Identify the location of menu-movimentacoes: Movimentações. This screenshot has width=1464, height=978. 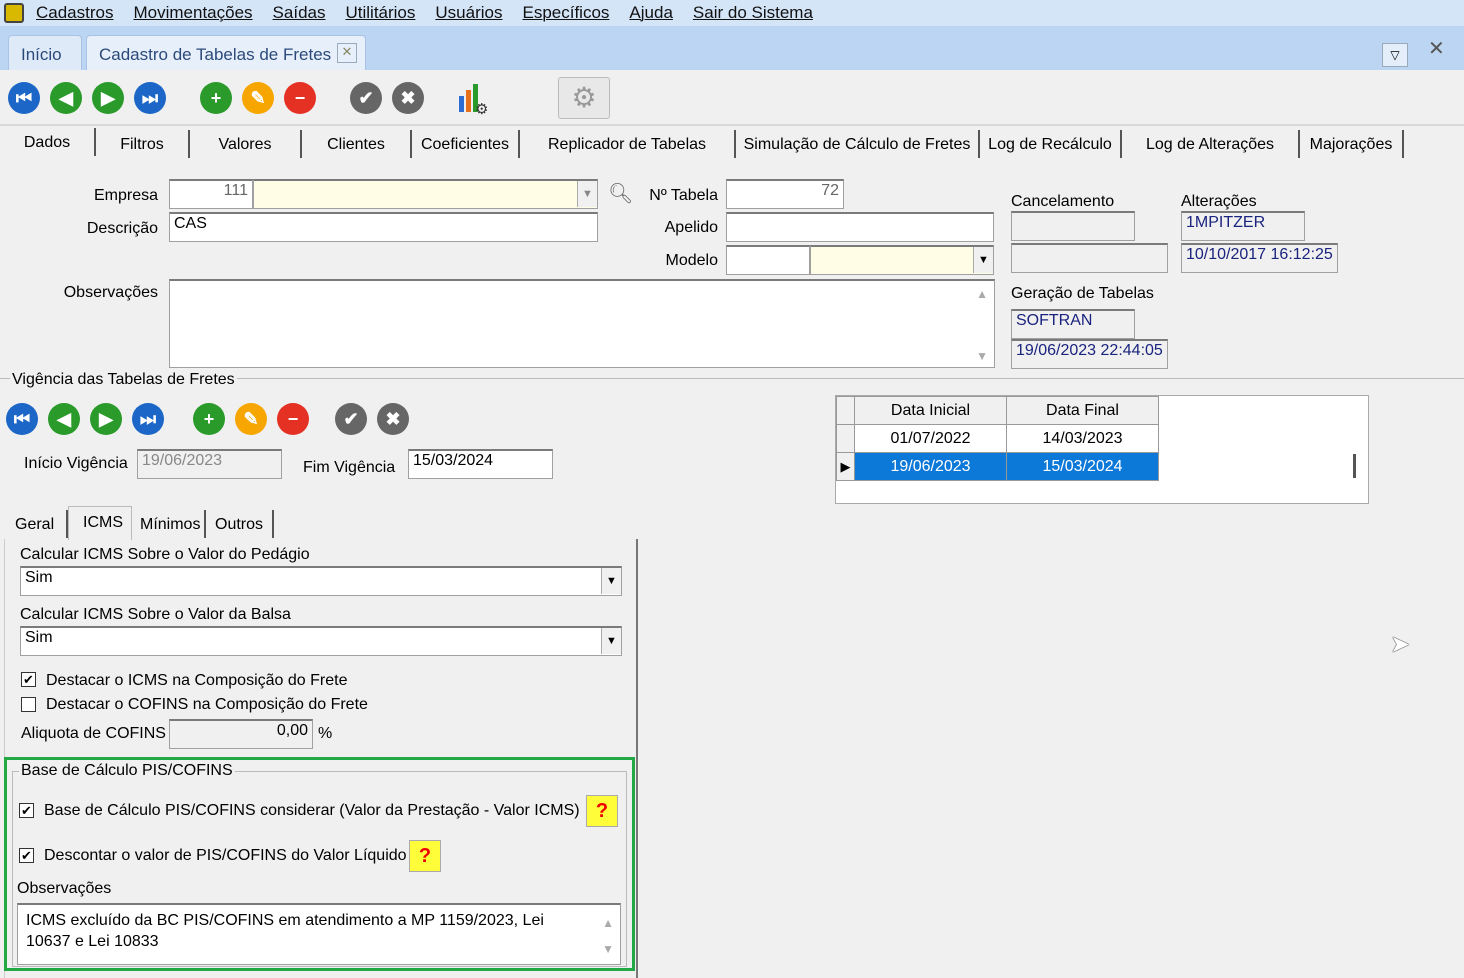
(192, 13).